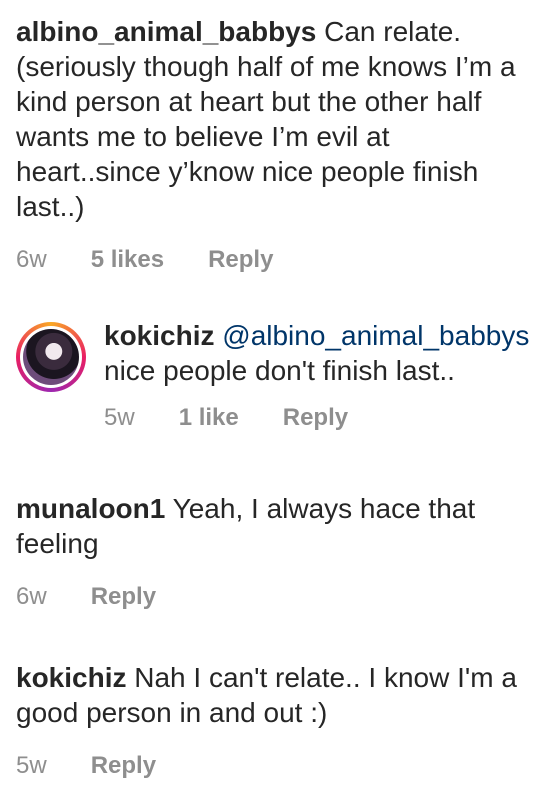  I want to click on comment-body: nice people don't finish last.., so click(279, 370).